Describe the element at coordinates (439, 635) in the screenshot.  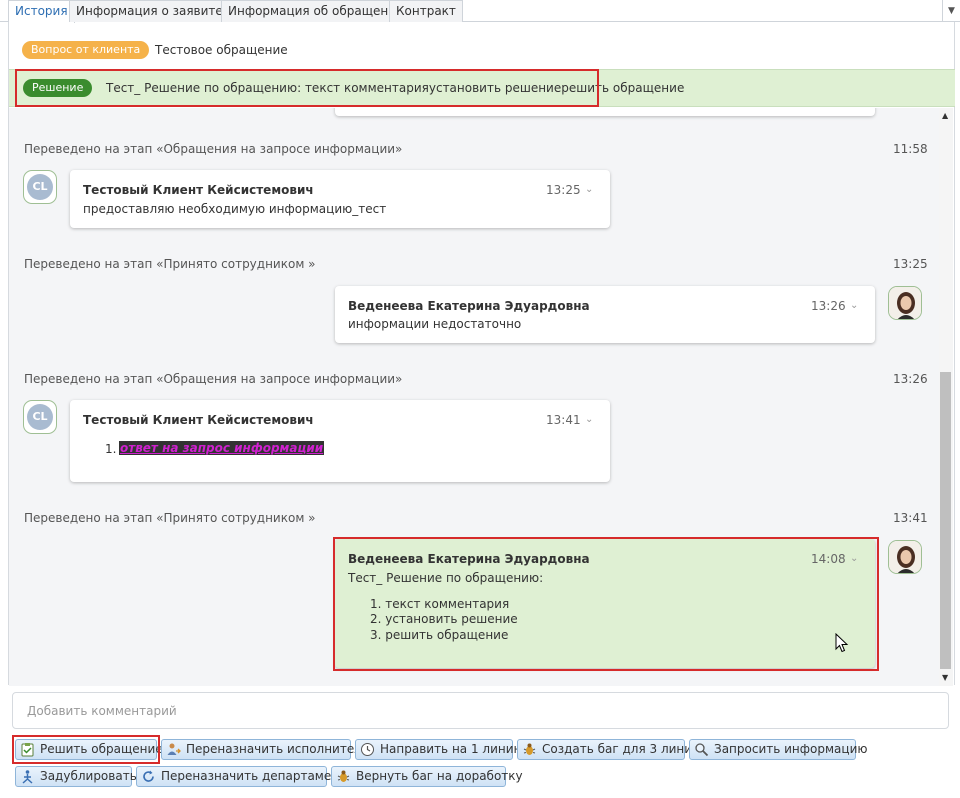
I see `solution-list-item: 3. решить обращение` at that location.